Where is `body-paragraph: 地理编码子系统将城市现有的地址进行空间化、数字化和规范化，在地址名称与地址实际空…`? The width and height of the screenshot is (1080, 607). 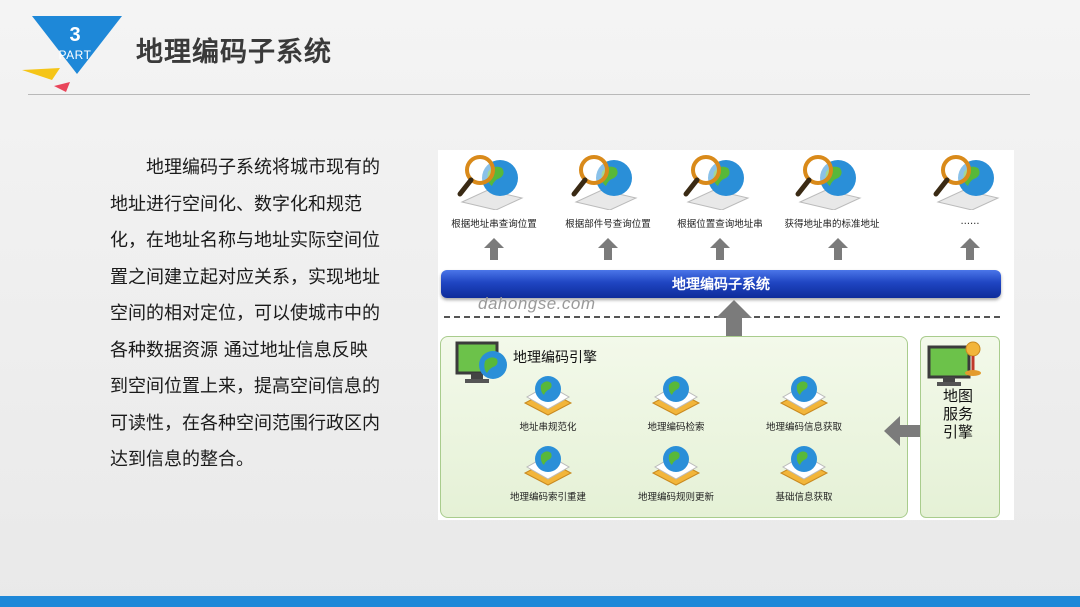
body-paragraph: 地理编码子系统将城市现有的地址进行空间化、数字化和规范化，在地址名称与地址实际空… is located at coordinates (245, 313).